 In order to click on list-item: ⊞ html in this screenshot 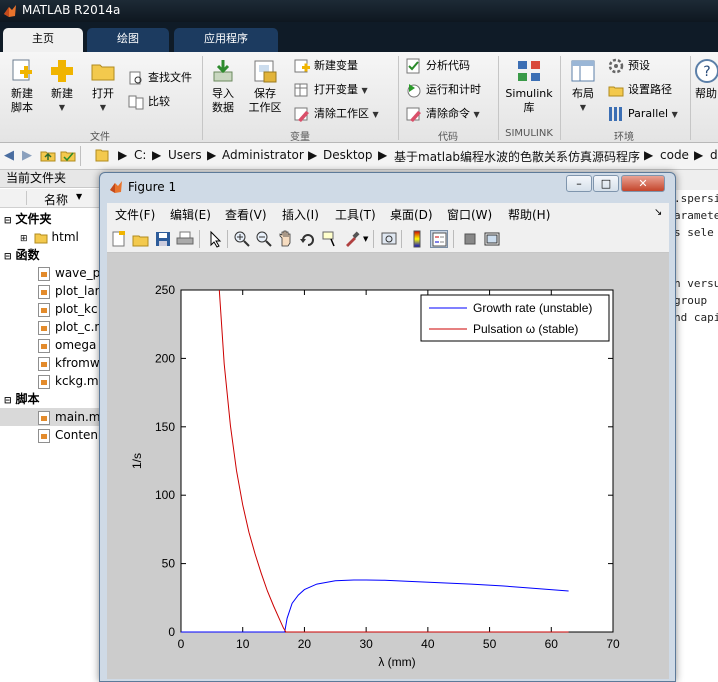, I will do `click(50, 237)`.